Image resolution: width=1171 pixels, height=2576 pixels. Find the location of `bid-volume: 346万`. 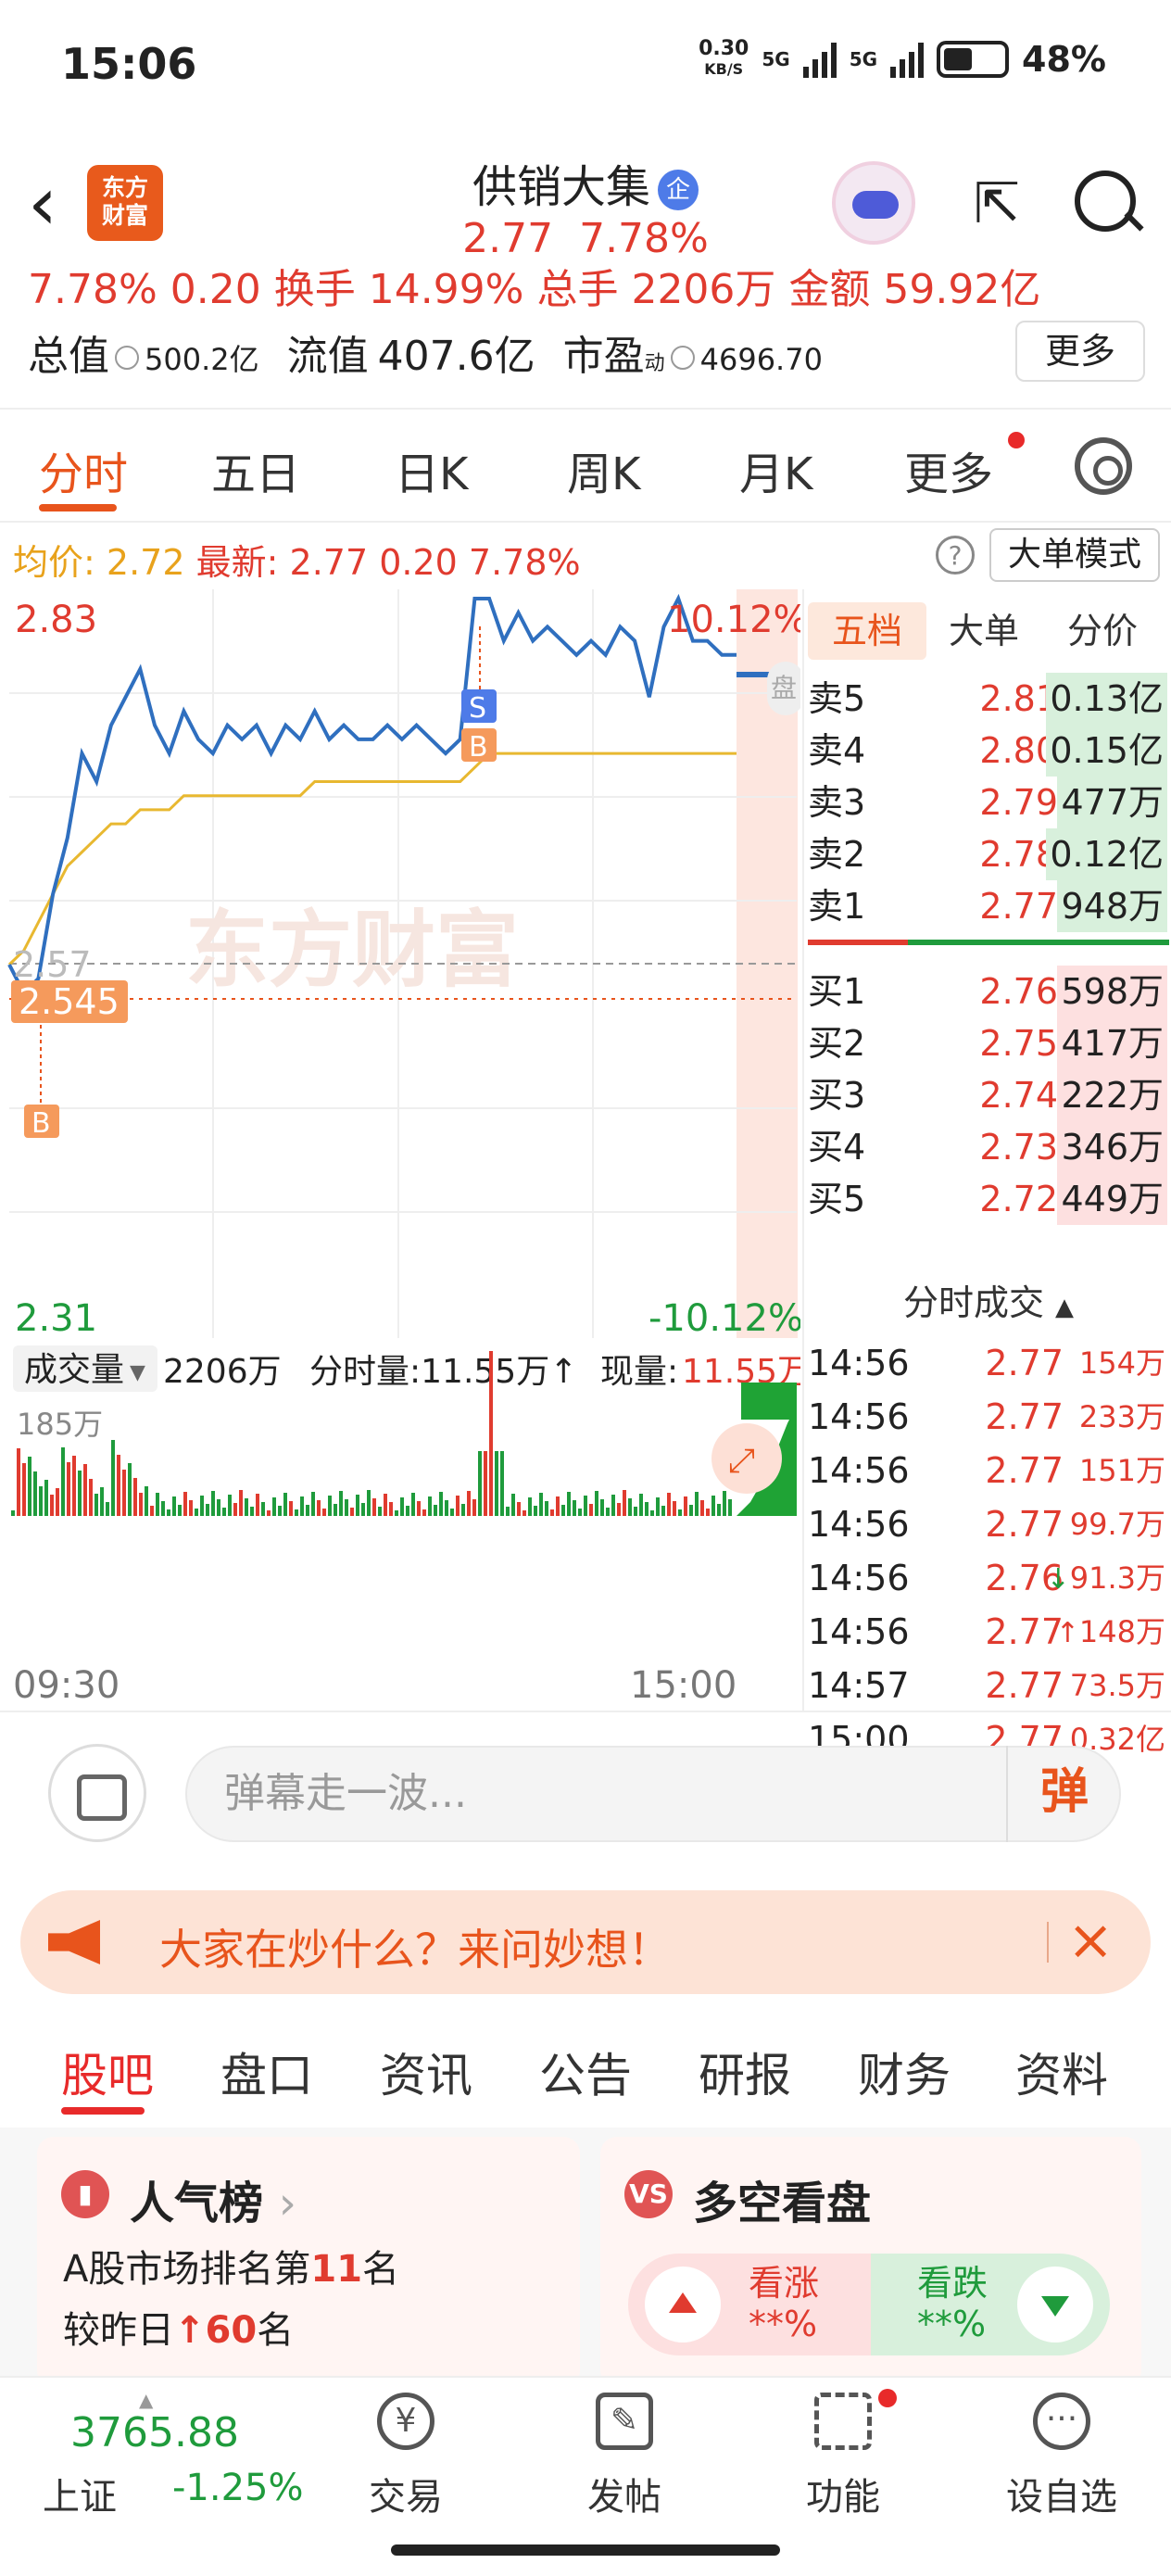

bid-volume: 346万 is located at coordinates (1112, 1147).